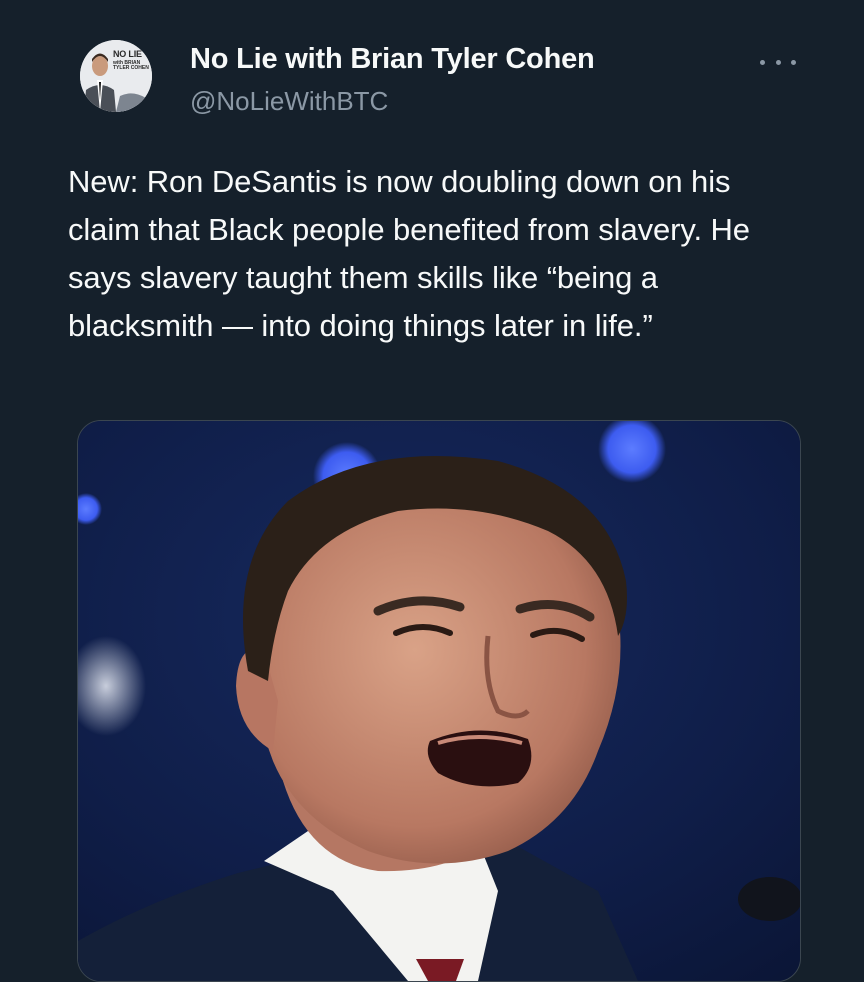  What do you see at coordinates (116, 76) in the screenshot?
I see `author-avatar: NO LIE with BRIAN TYLER COHEN` at bounding box center [116, 76].